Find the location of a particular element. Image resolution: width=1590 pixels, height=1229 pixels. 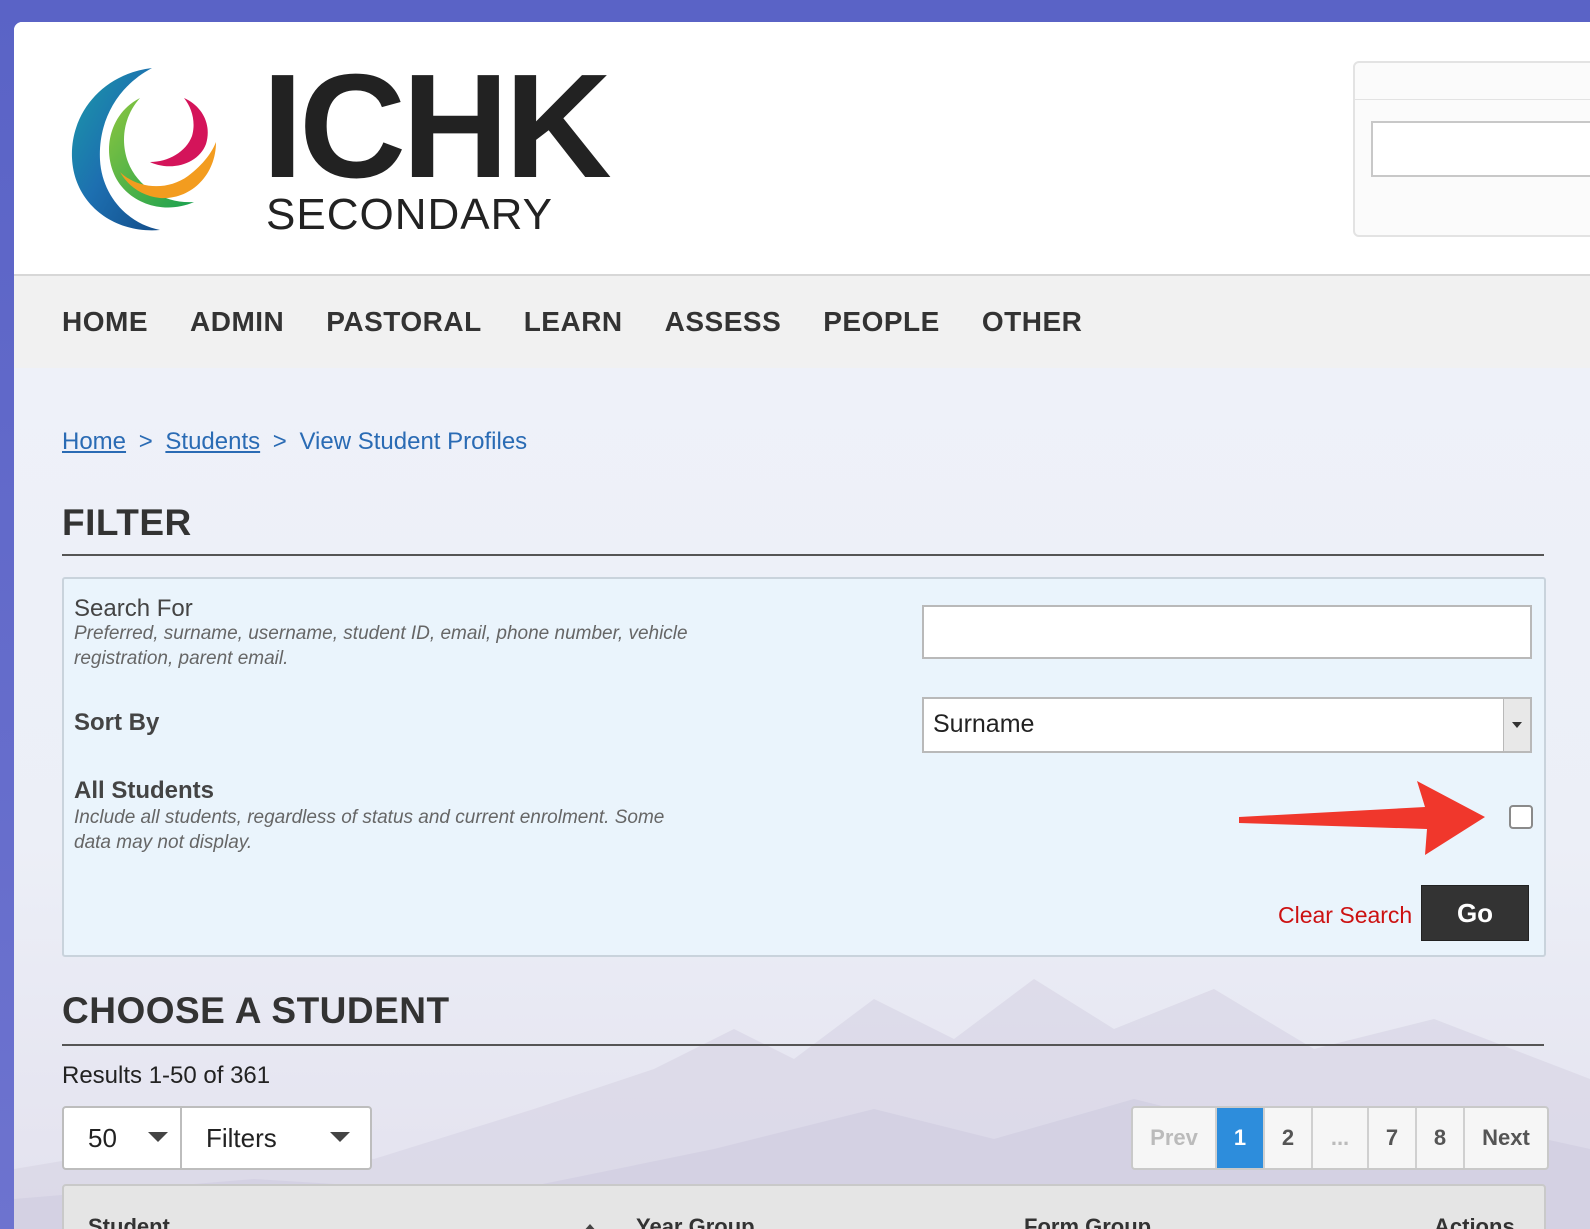

table-controls: 50 Filters is located at coordinates (217, 1138).